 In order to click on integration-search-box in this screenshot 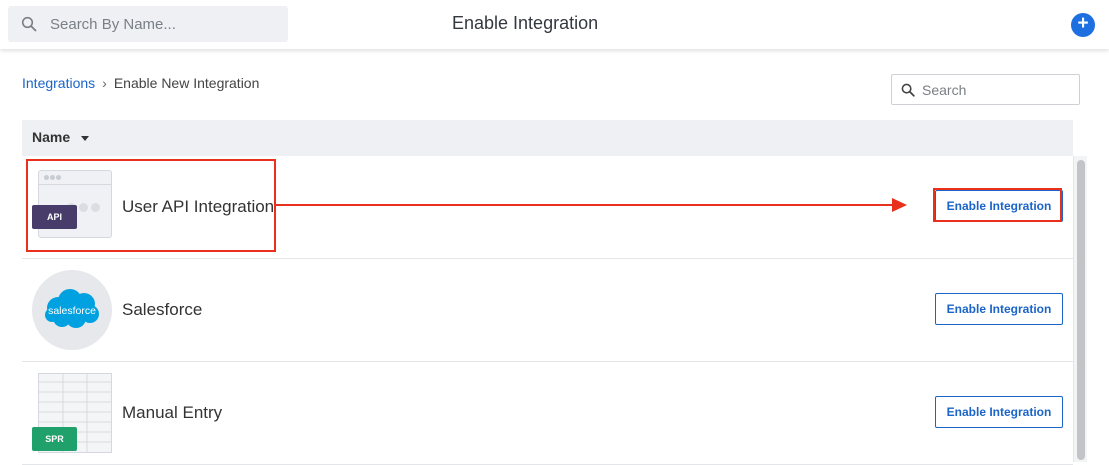, I will do `click(985, 89)`.